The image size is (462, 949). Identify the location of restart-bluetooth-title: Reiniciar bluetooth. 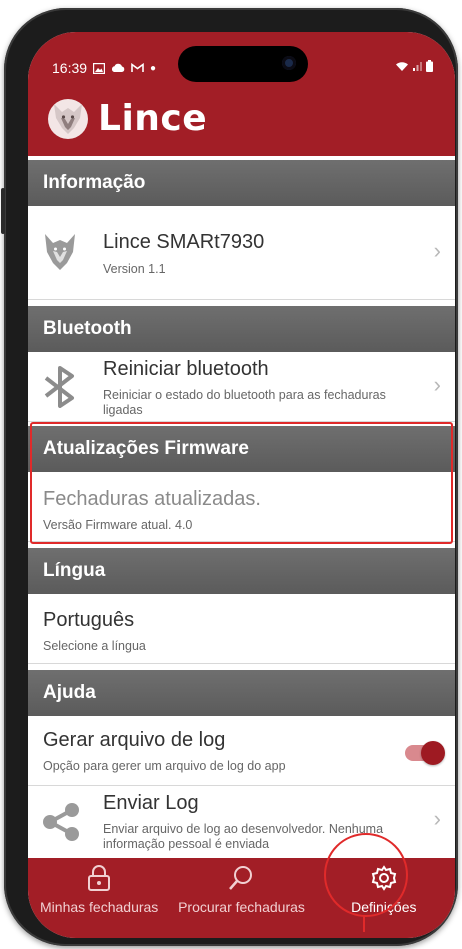
(186, 369).